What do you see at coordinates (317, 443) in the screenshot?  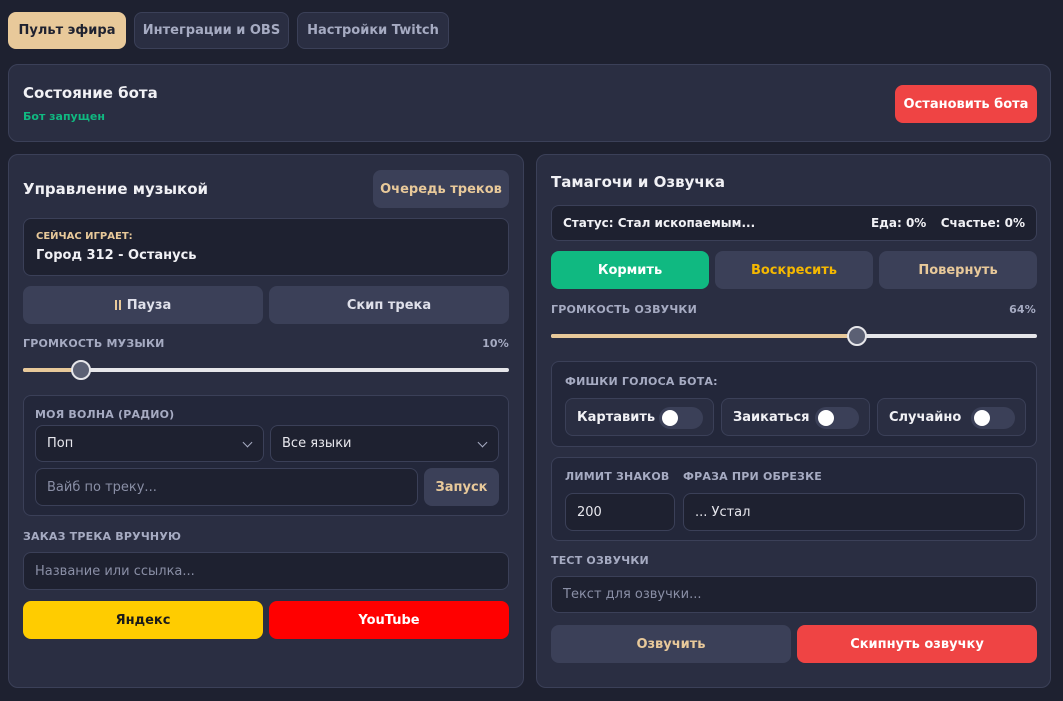 I see `language-selected: Все языки` at bounding box center [317, 443].